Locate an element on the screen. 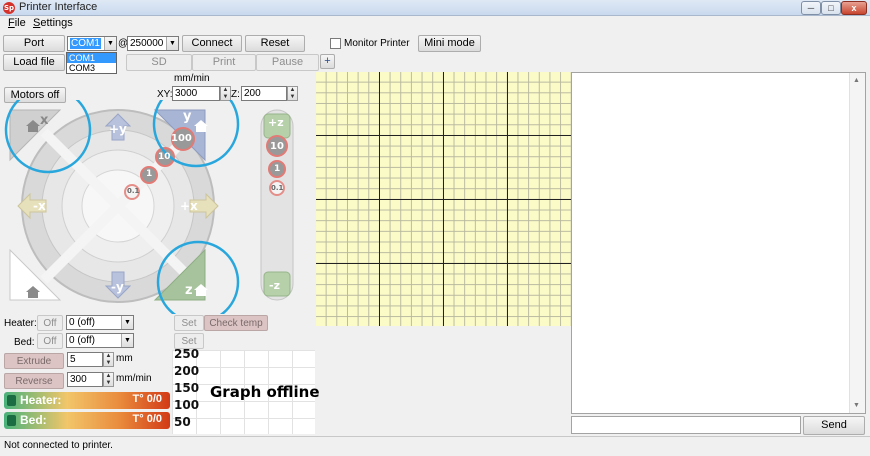 The image size is (870, 456). load-file-button: Load file is located at coordinates (34, 62).